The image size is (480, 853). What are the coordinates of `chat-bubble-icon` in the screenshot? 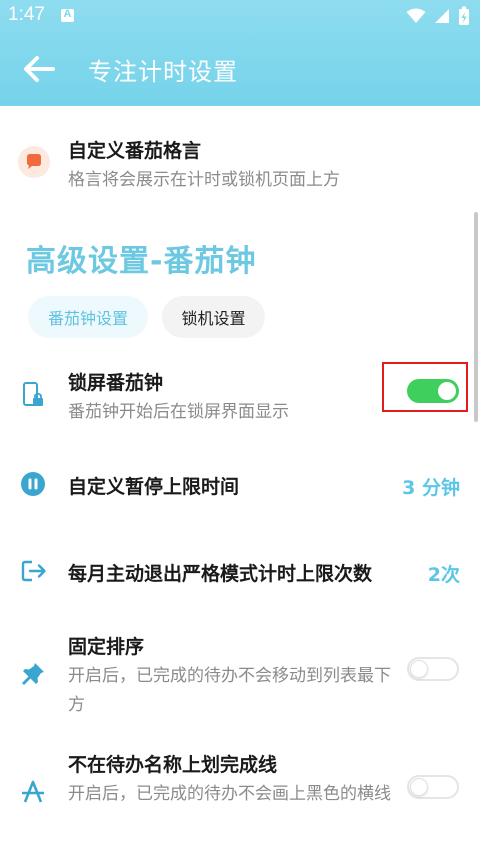 It's located at (34, 162).